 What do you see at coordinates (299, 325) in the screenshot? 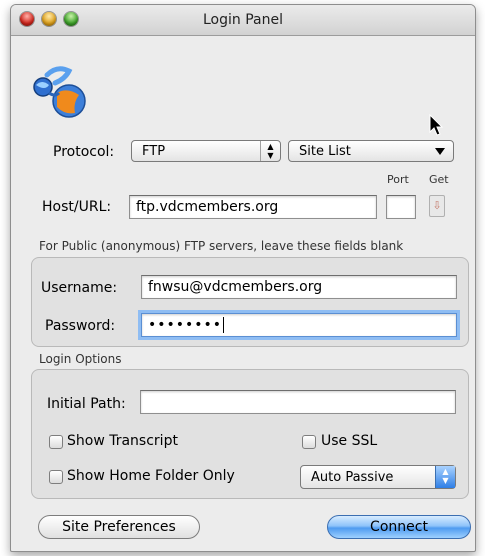
I see `password-field: ••••••••` at bounding box center [299, 325].